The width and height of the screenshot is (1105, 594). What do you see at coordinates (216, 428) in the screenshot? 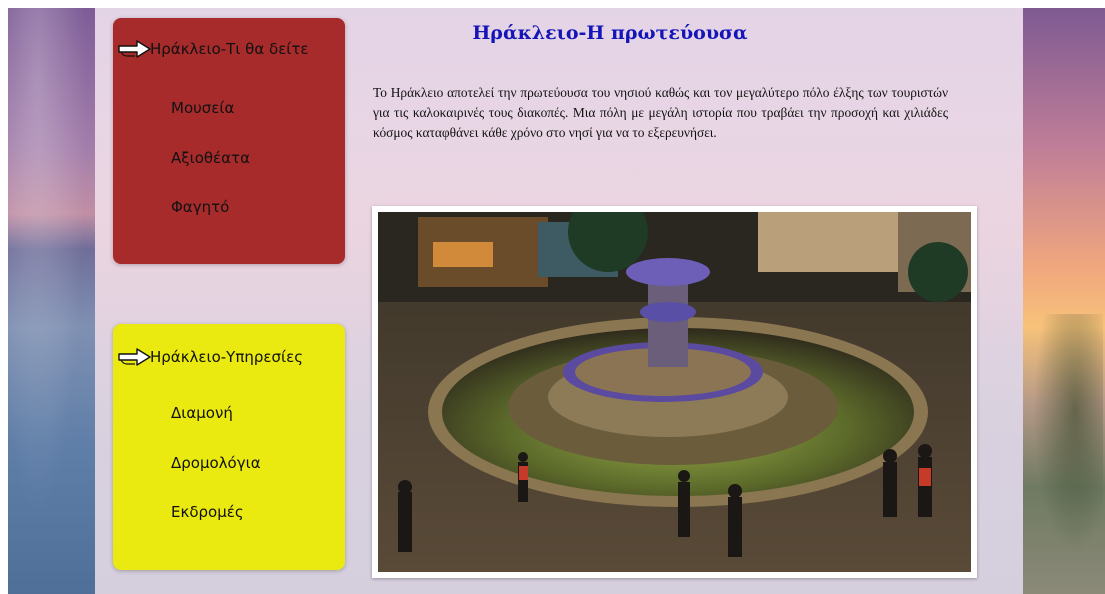
I see `menu-item-accommodation: Διαμονή` at bounding box center [216, 428].